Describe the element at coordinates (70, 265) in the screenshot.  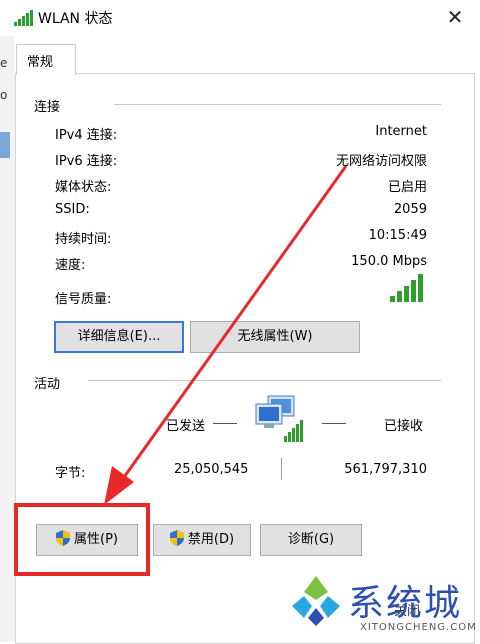
I see `speed-label: 速度:` at that location.